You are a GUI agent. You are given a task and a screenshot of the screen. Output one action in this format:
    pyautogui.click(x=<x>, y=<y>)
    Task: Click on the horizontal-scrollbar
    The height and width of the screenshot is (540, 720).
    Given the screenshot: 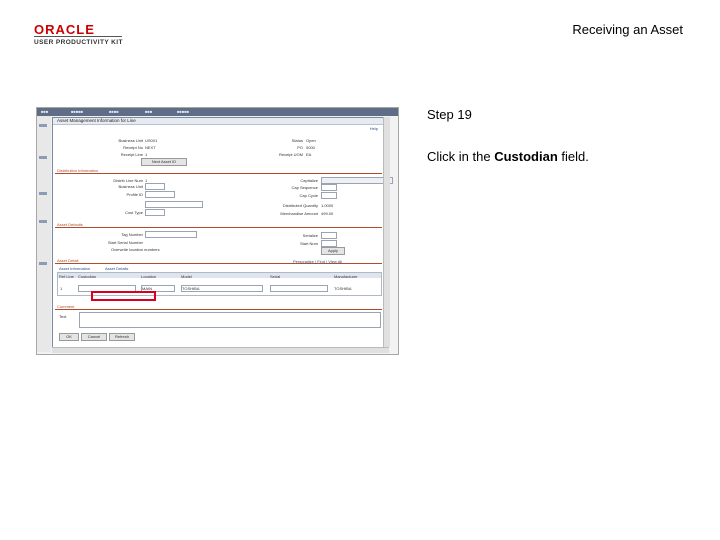 What is the action you would take?
    pyautogui.click(x=220, y=350)
    